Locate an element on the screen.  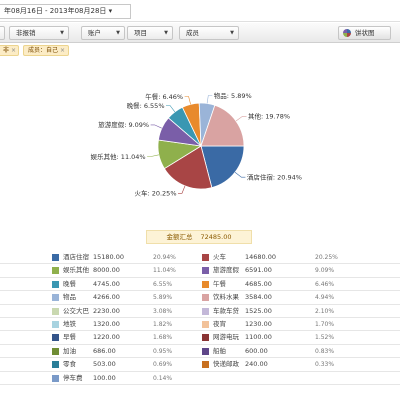
filter-member: 成员 ▼ is located at coordinates (209, 33).